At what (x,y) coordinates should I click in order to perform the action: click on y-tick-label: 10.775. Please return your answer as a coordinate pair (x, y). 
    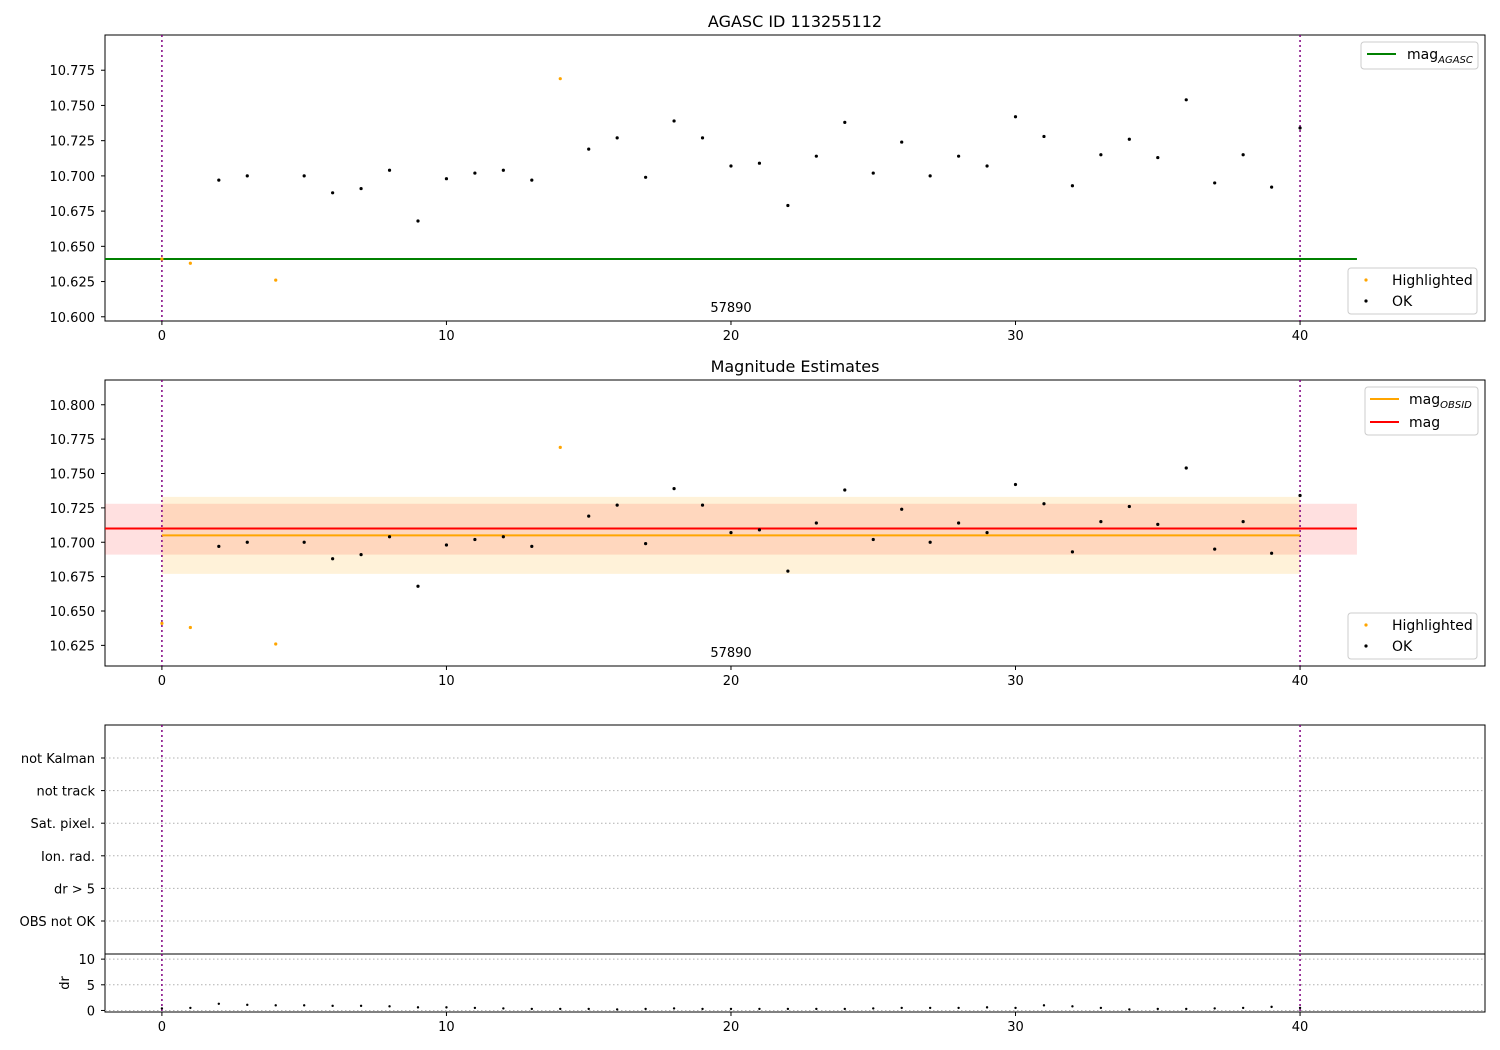
    Looking at the image, I should click on (73, 440).